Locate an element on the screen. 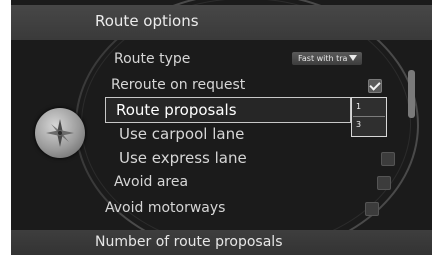 This screenshot has height=255, width=443. footer-title: Number of route proposals is located at coordinates (189, 242).